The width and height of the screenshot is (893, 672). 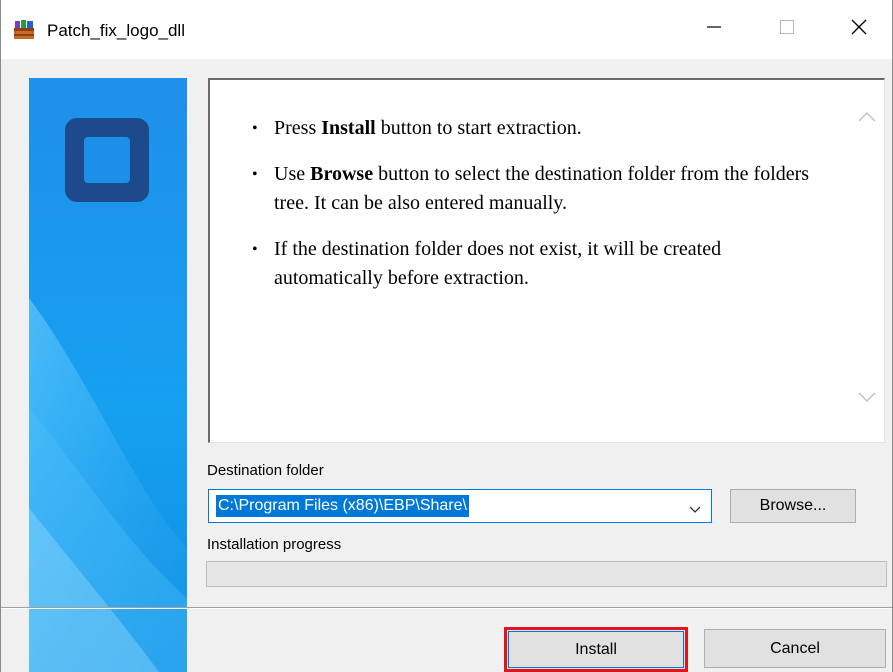 What do you see at coordinates (107, 162) in the screenshot?
I see `app-logo-icon` at bounding box center [107, 162].